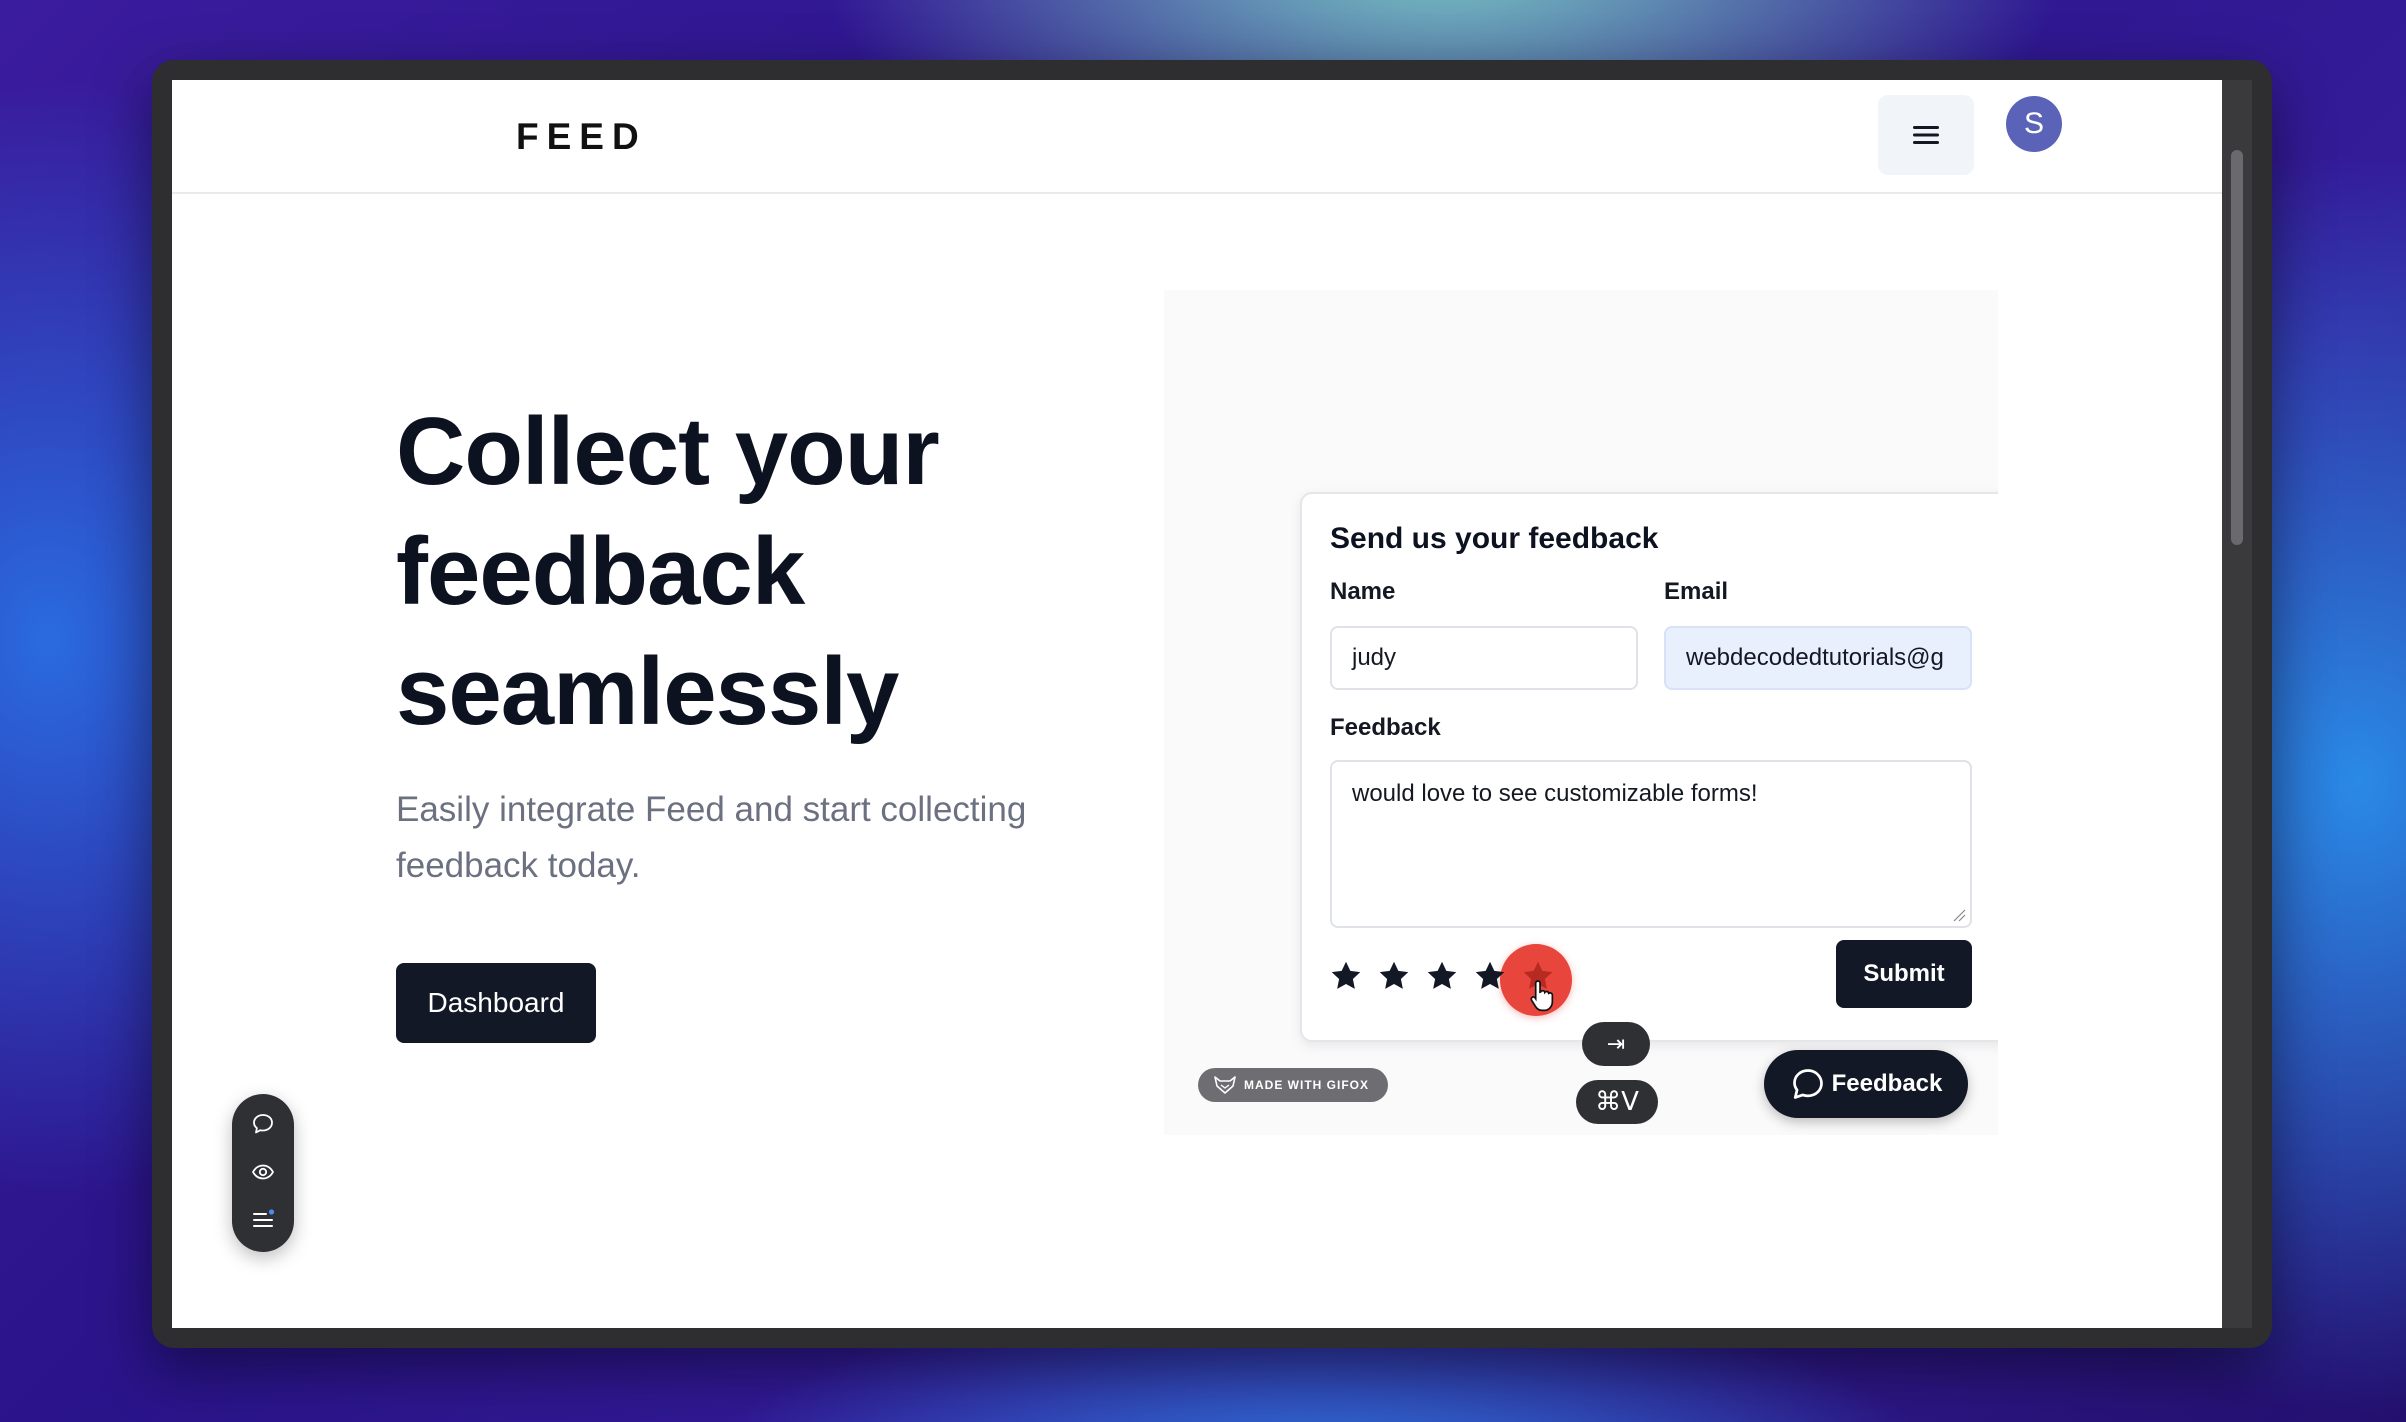  Describe the element at coordinates (2237, 347) in the screenshot. I see `scrollbar-thumb` at that location.